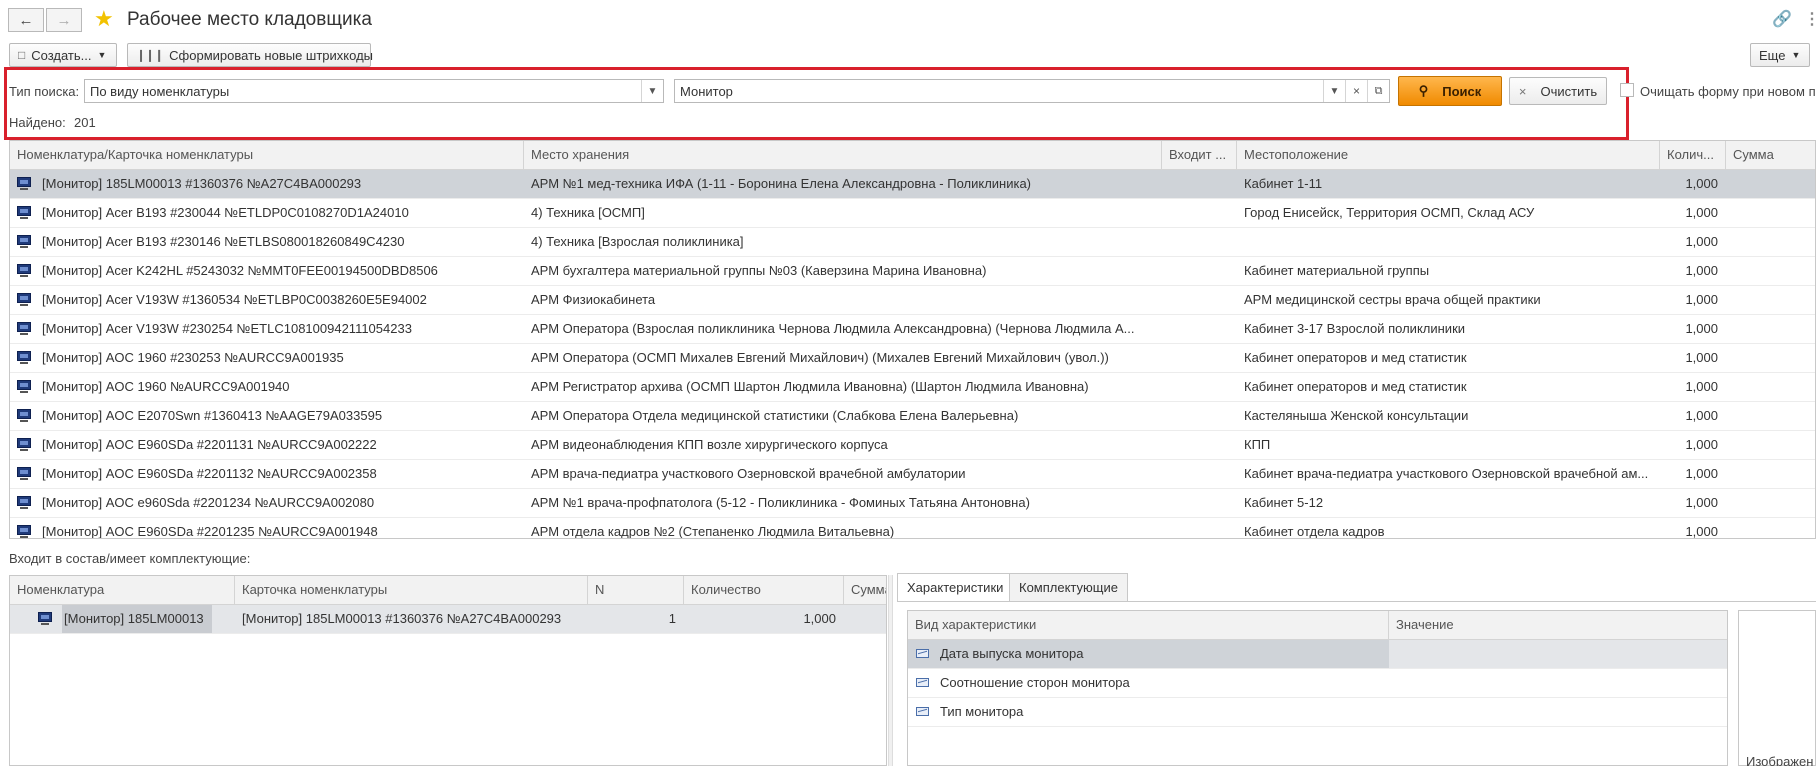  Describe the element at coordinates (1448, 155) in the screenshot. I see `column-header-location: Местоположение` at that location.